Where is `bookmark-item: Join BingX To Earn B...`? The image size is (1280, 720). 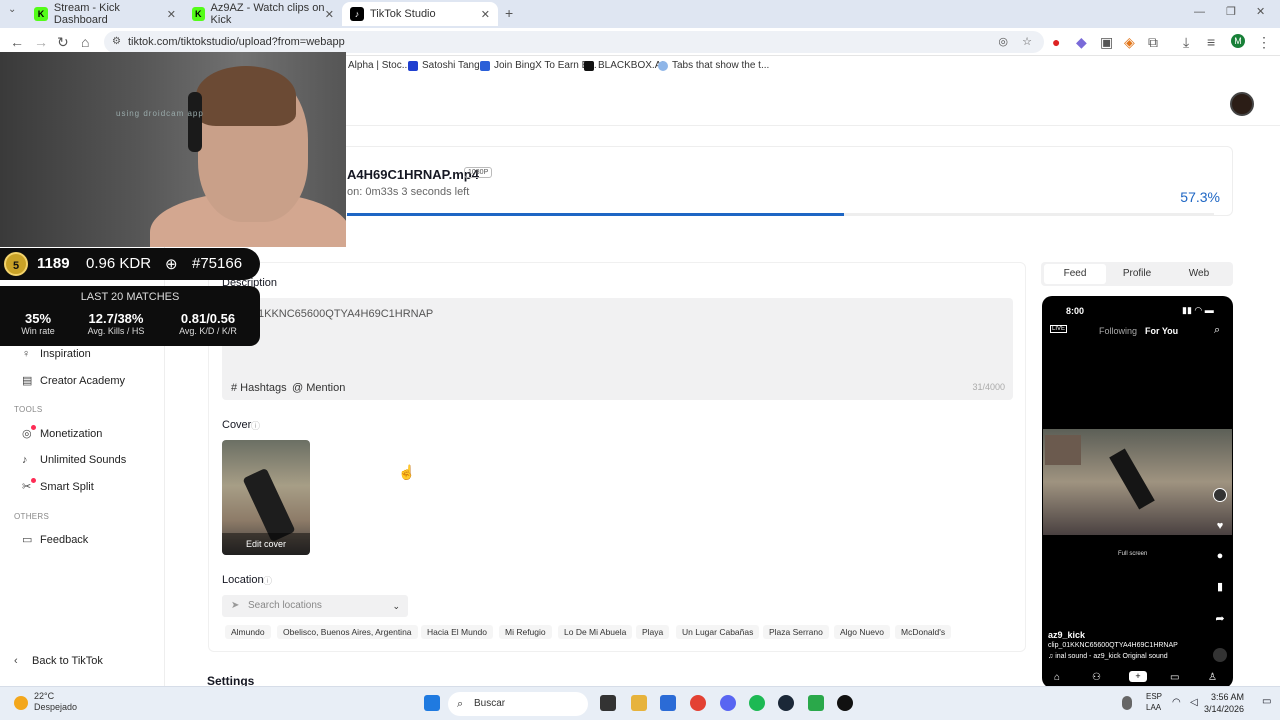 bookmark-item: Join BingX To Earn B... is located at coordinates (538, 65).